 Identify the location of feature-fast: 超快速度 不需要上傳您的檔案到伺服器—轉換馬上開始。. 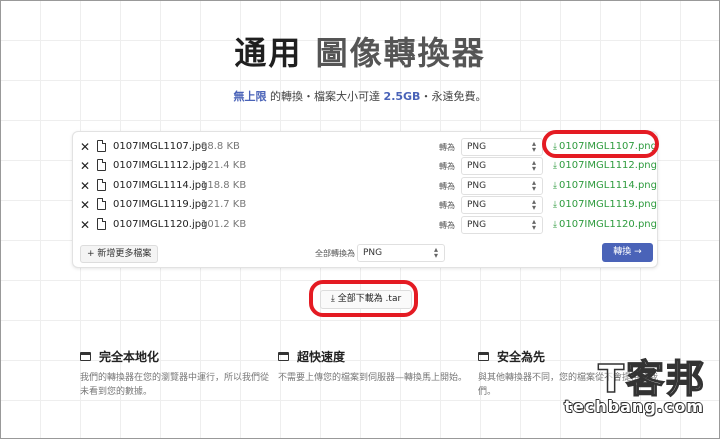
(373, 366).